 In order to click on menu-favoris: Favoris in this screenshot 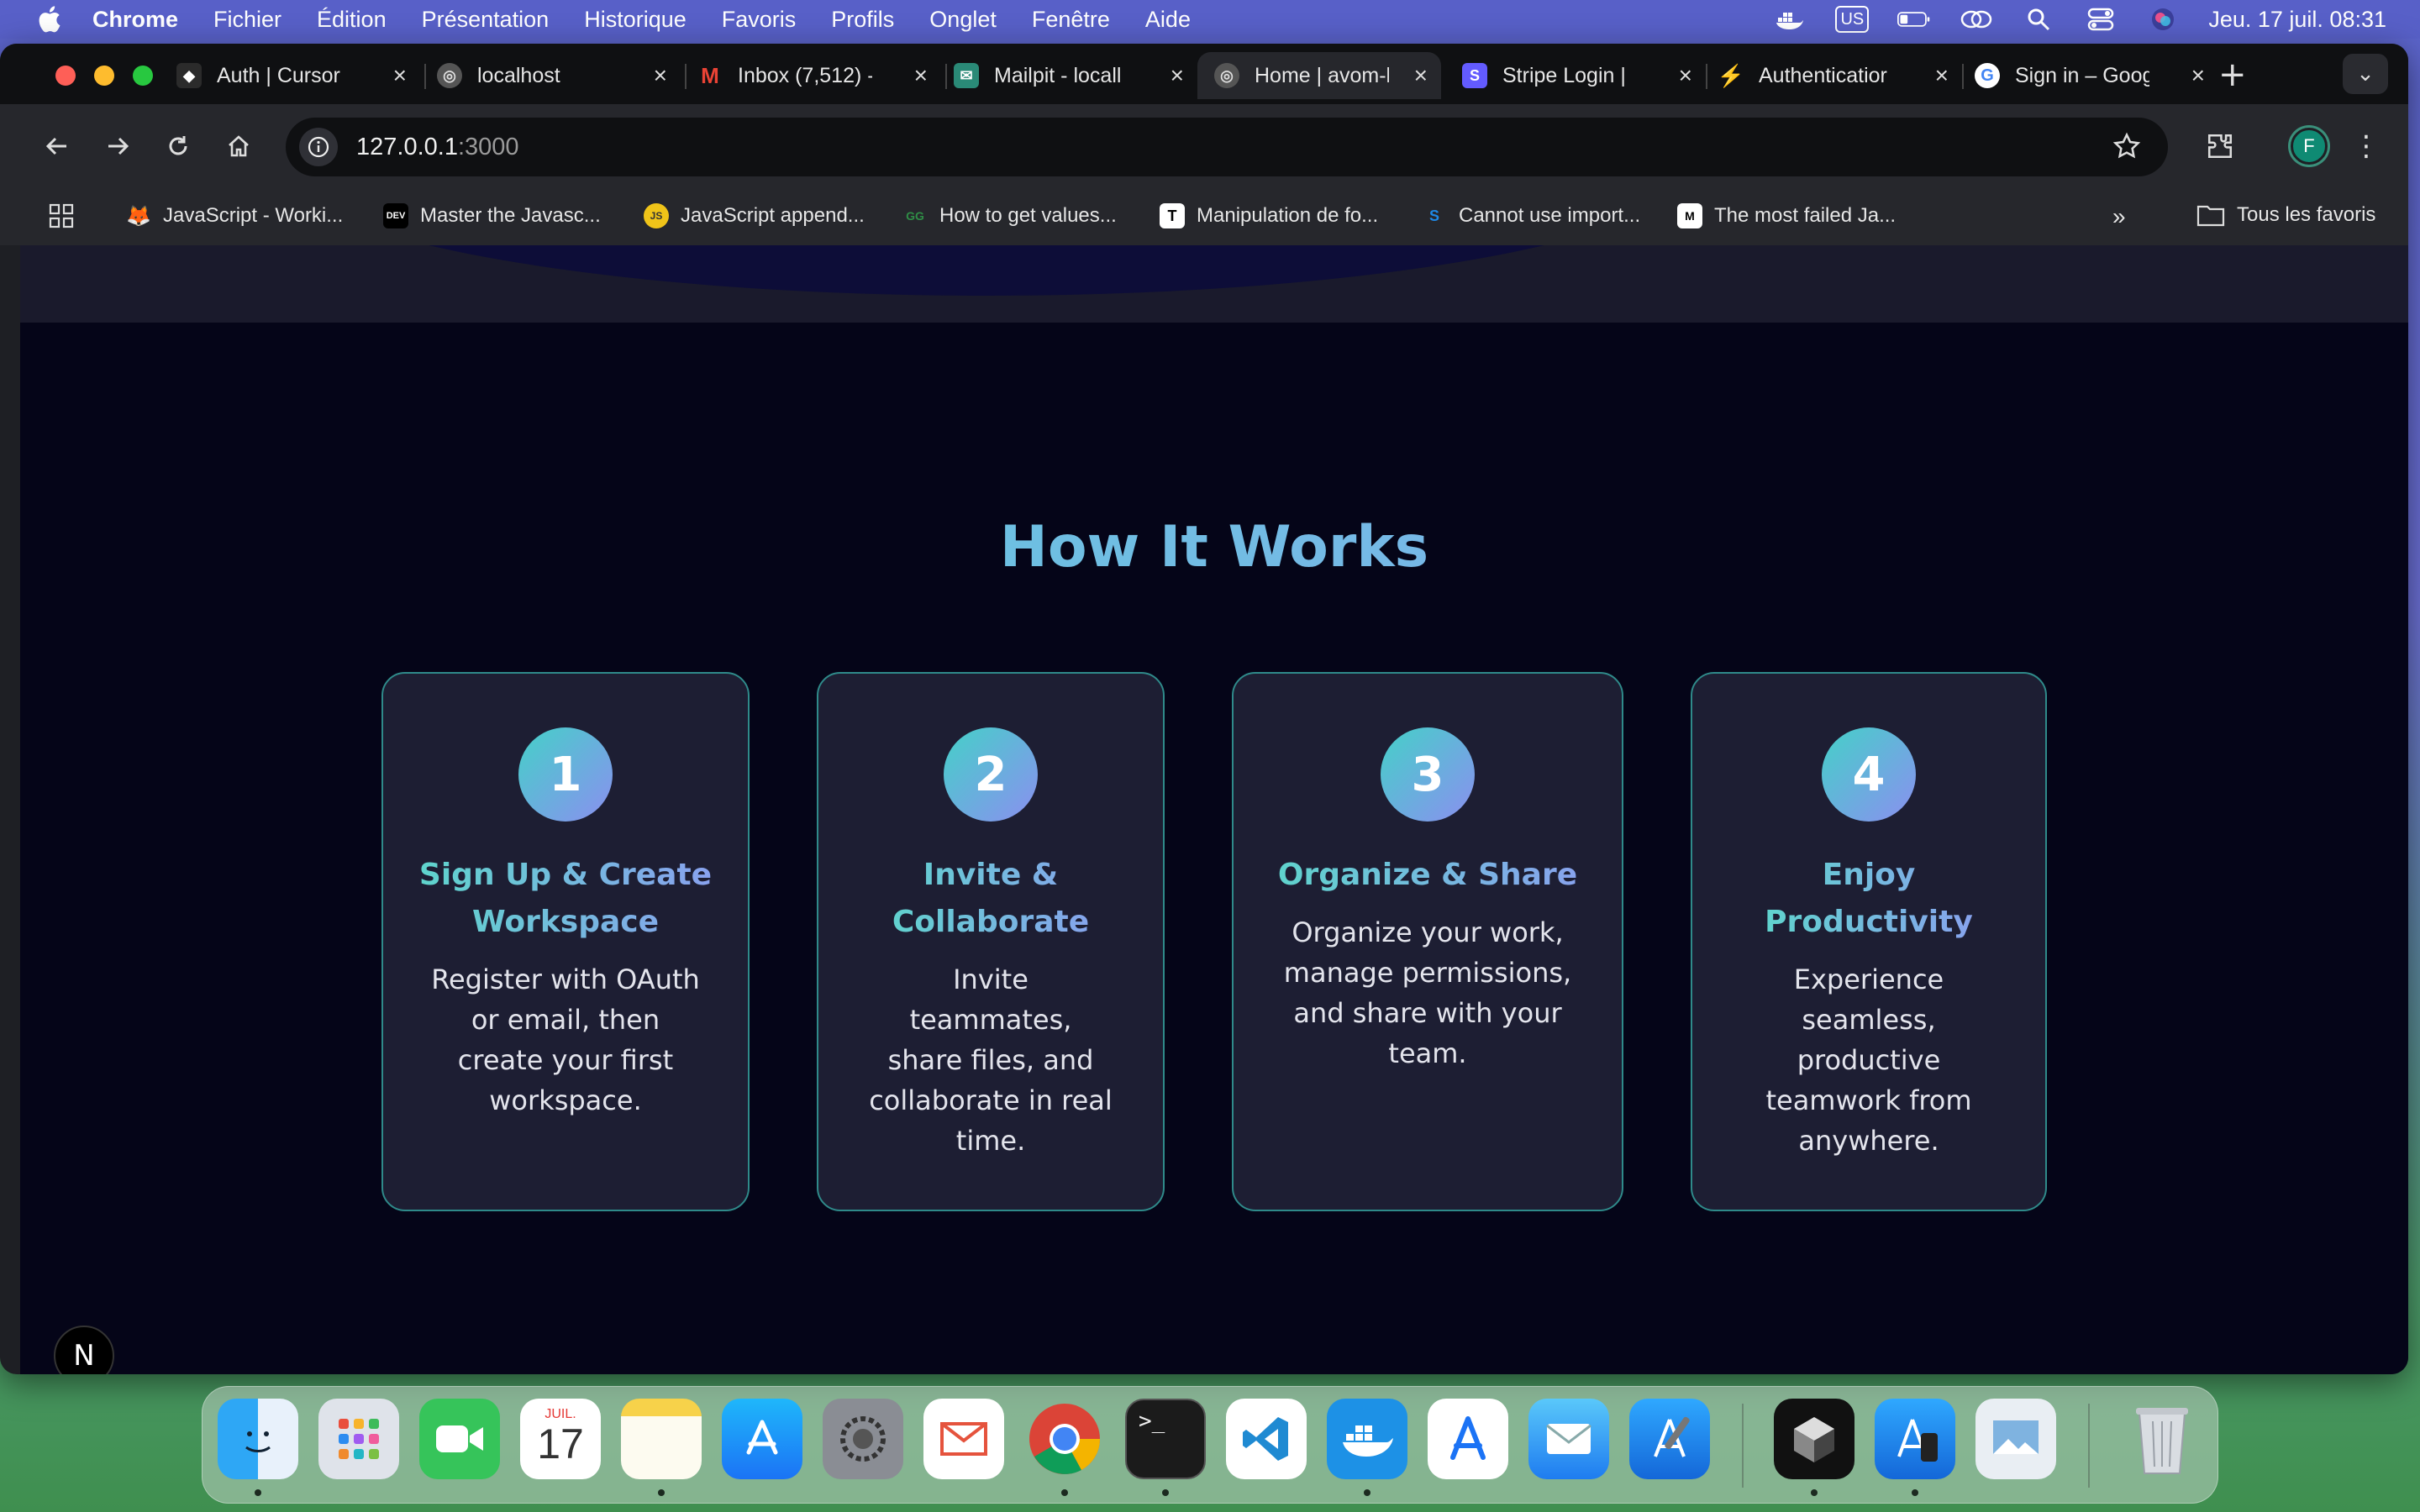, I will do `click(759, 20)`.